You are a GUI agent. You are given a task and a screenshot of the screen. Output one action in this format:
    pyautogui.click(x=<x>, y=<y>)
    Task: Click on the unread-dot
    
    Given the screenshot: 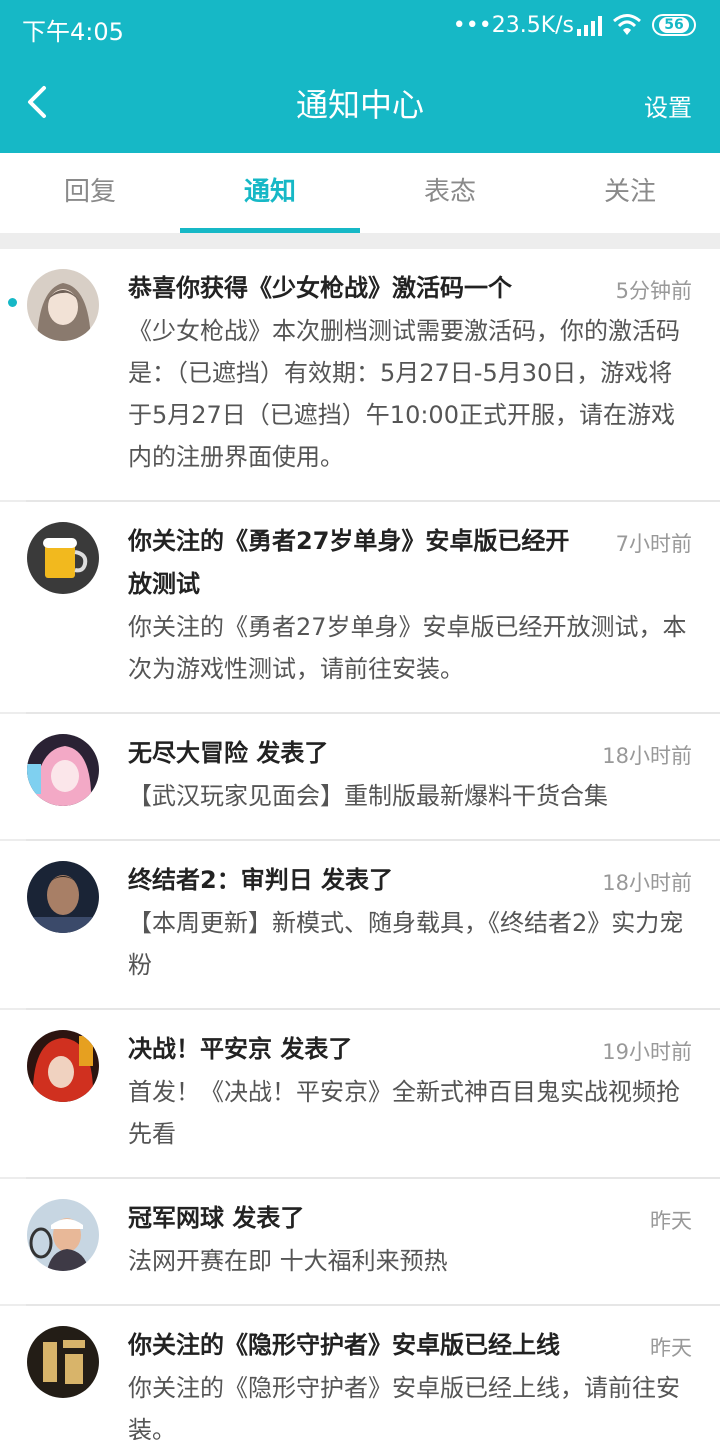 What is the action you would take?
    pyautogui.click(x=12, y=302)
    